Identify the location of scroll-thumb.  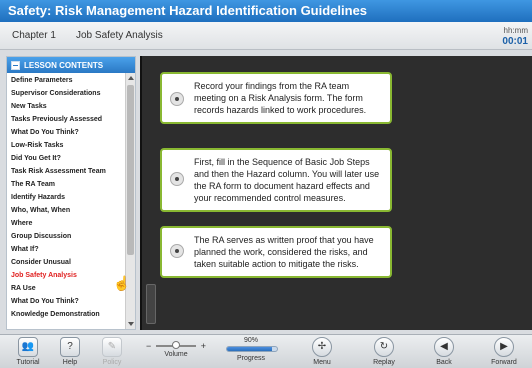
(130, 170).